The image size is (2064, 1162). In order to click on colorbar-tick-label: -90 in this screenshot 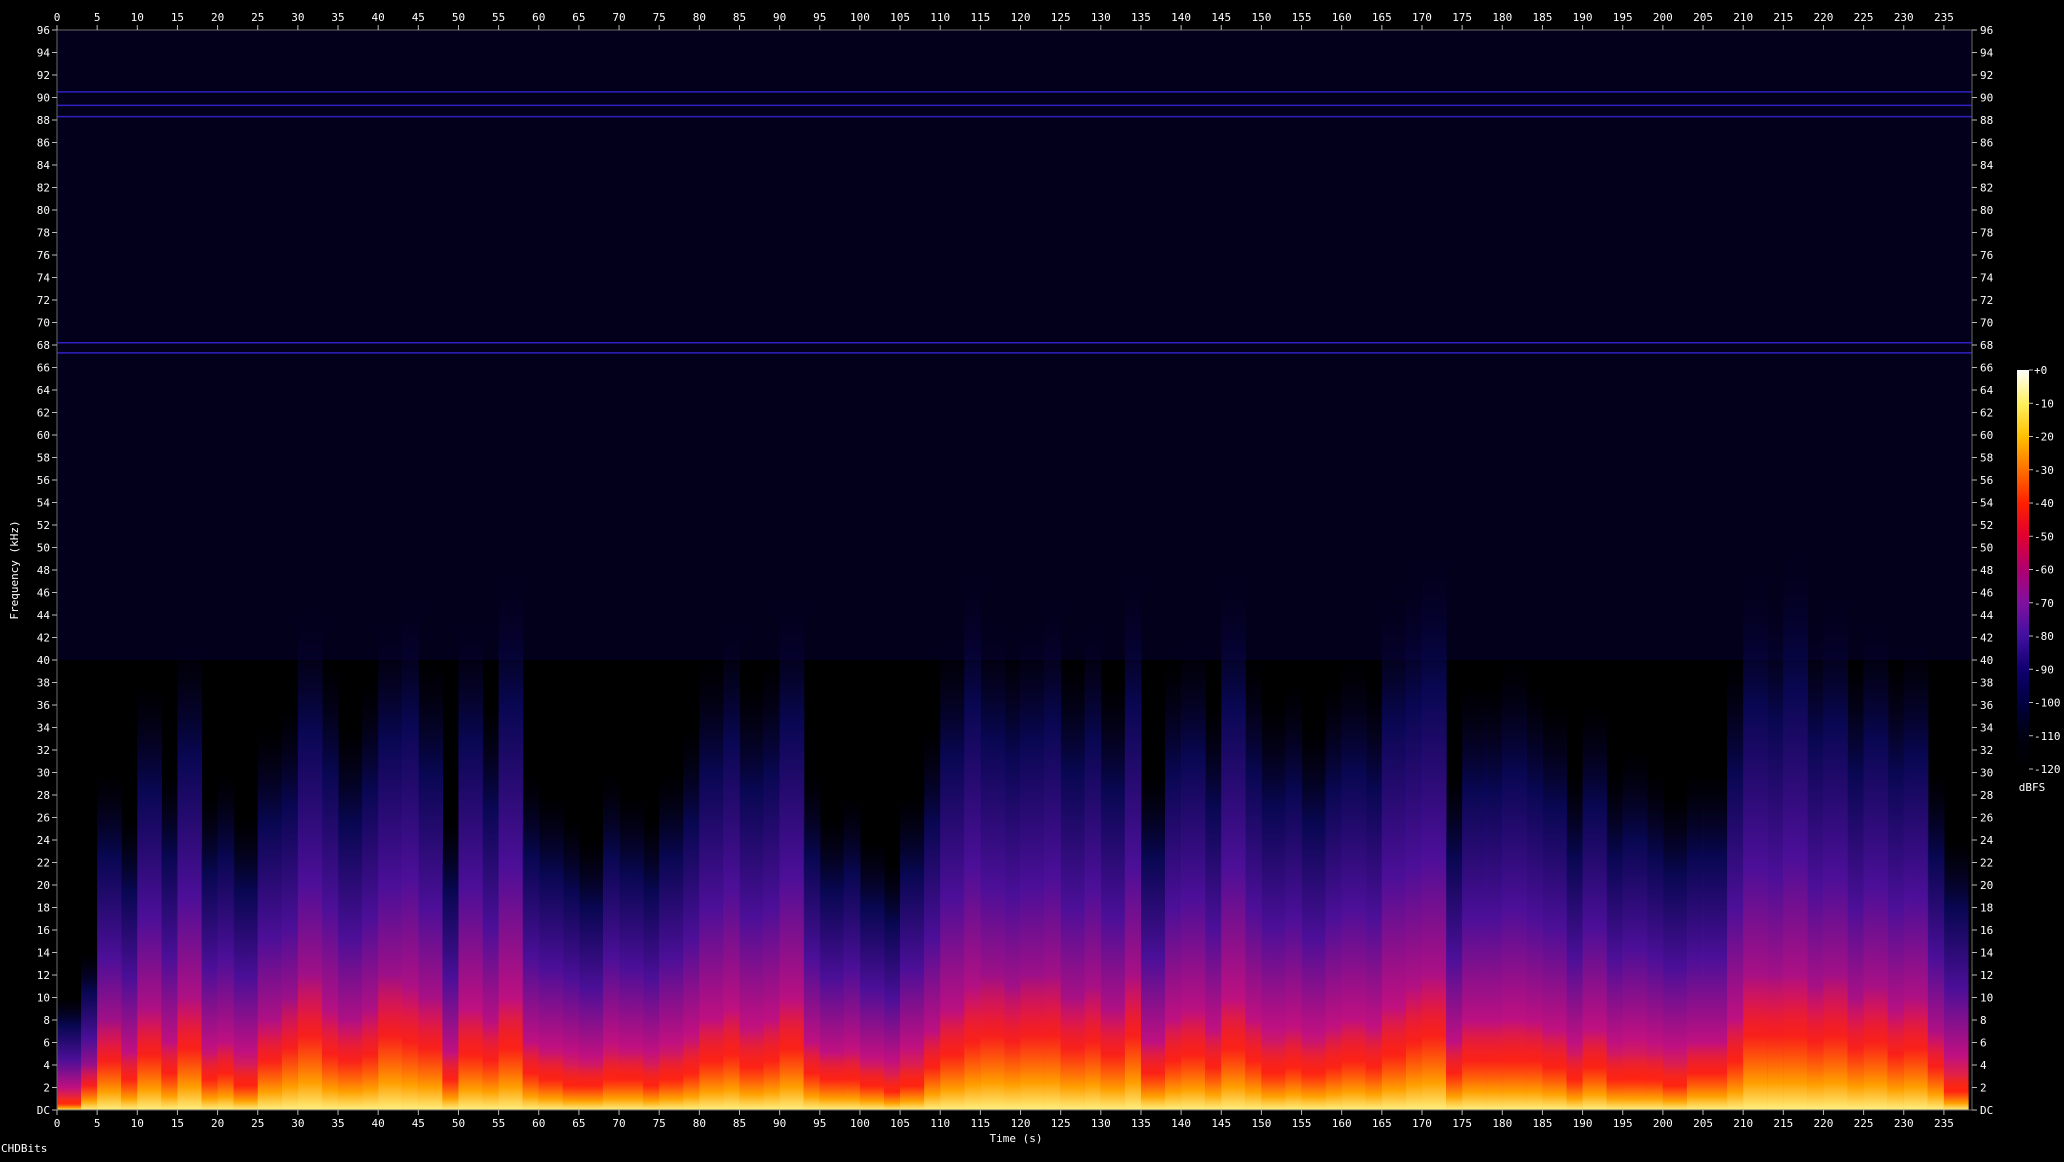, I will do `click(2044, 669)`.